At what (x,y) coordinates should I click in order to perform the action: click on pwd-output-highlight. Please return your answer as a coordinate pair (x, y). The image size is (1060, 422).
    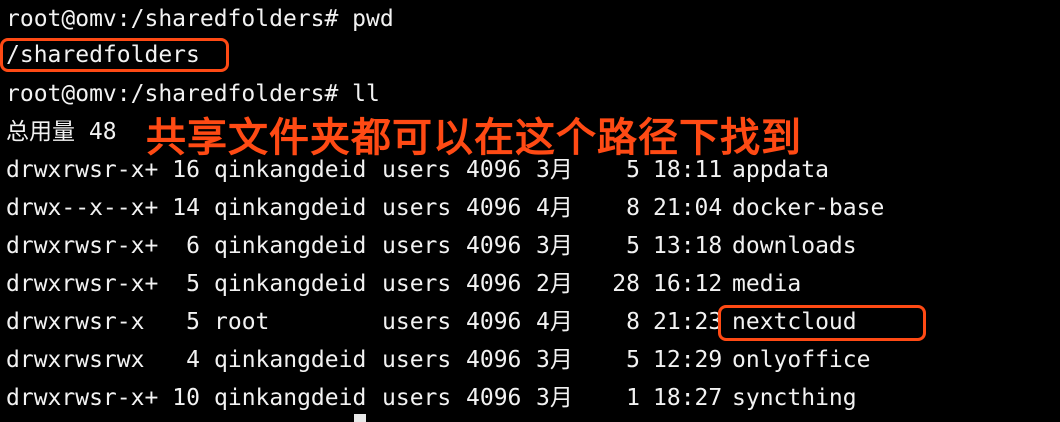
    Looking at the image, I should click on (114, 55).